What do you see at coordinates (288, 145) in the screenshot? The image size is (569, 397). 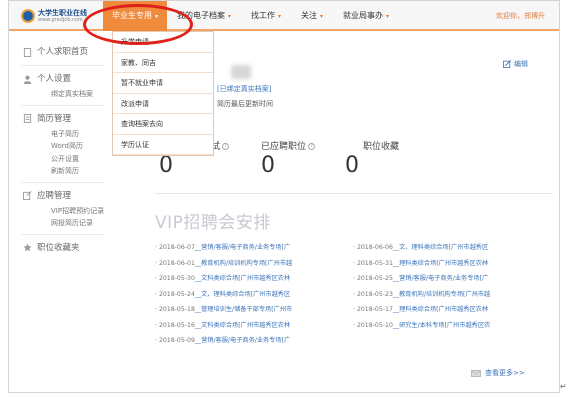 I see `stat-label-applied: 已应聘职位?` at bounding box center [288, 145].